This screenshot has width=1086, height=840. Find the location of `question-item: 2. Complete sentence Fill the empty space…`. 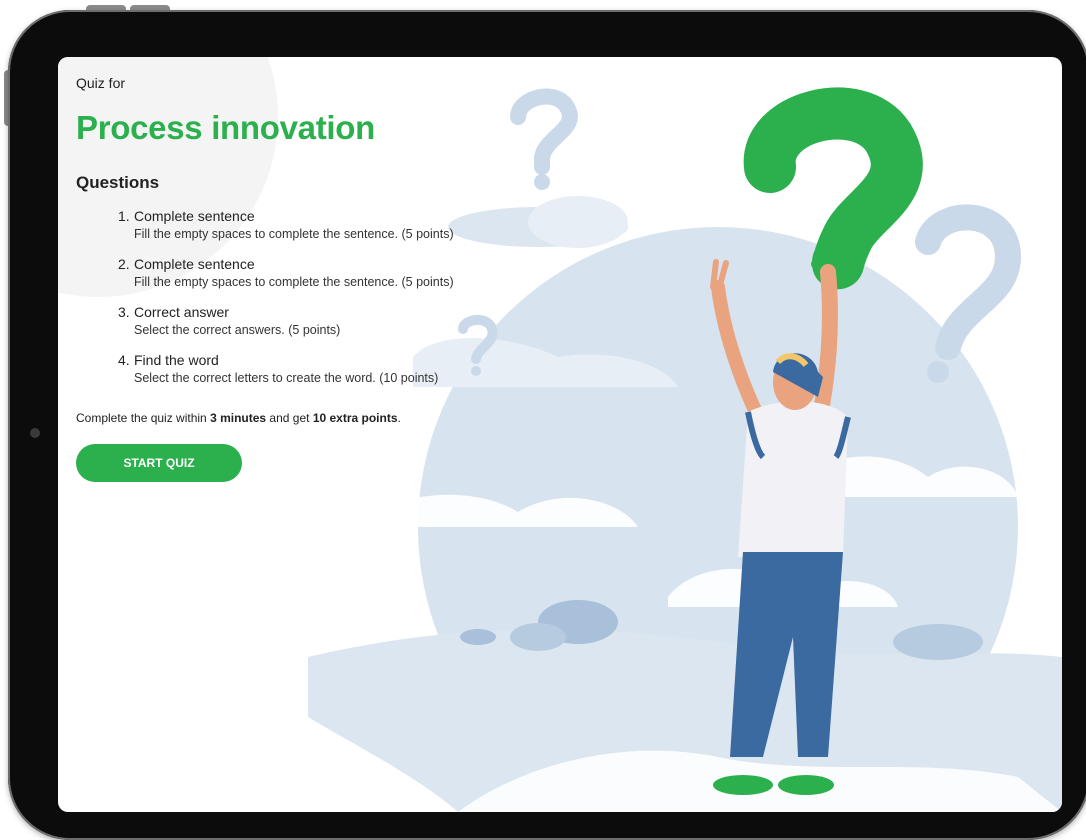

question-item: 2. Complete sentence Fill the empty space… is located at coordinates (337, 273).